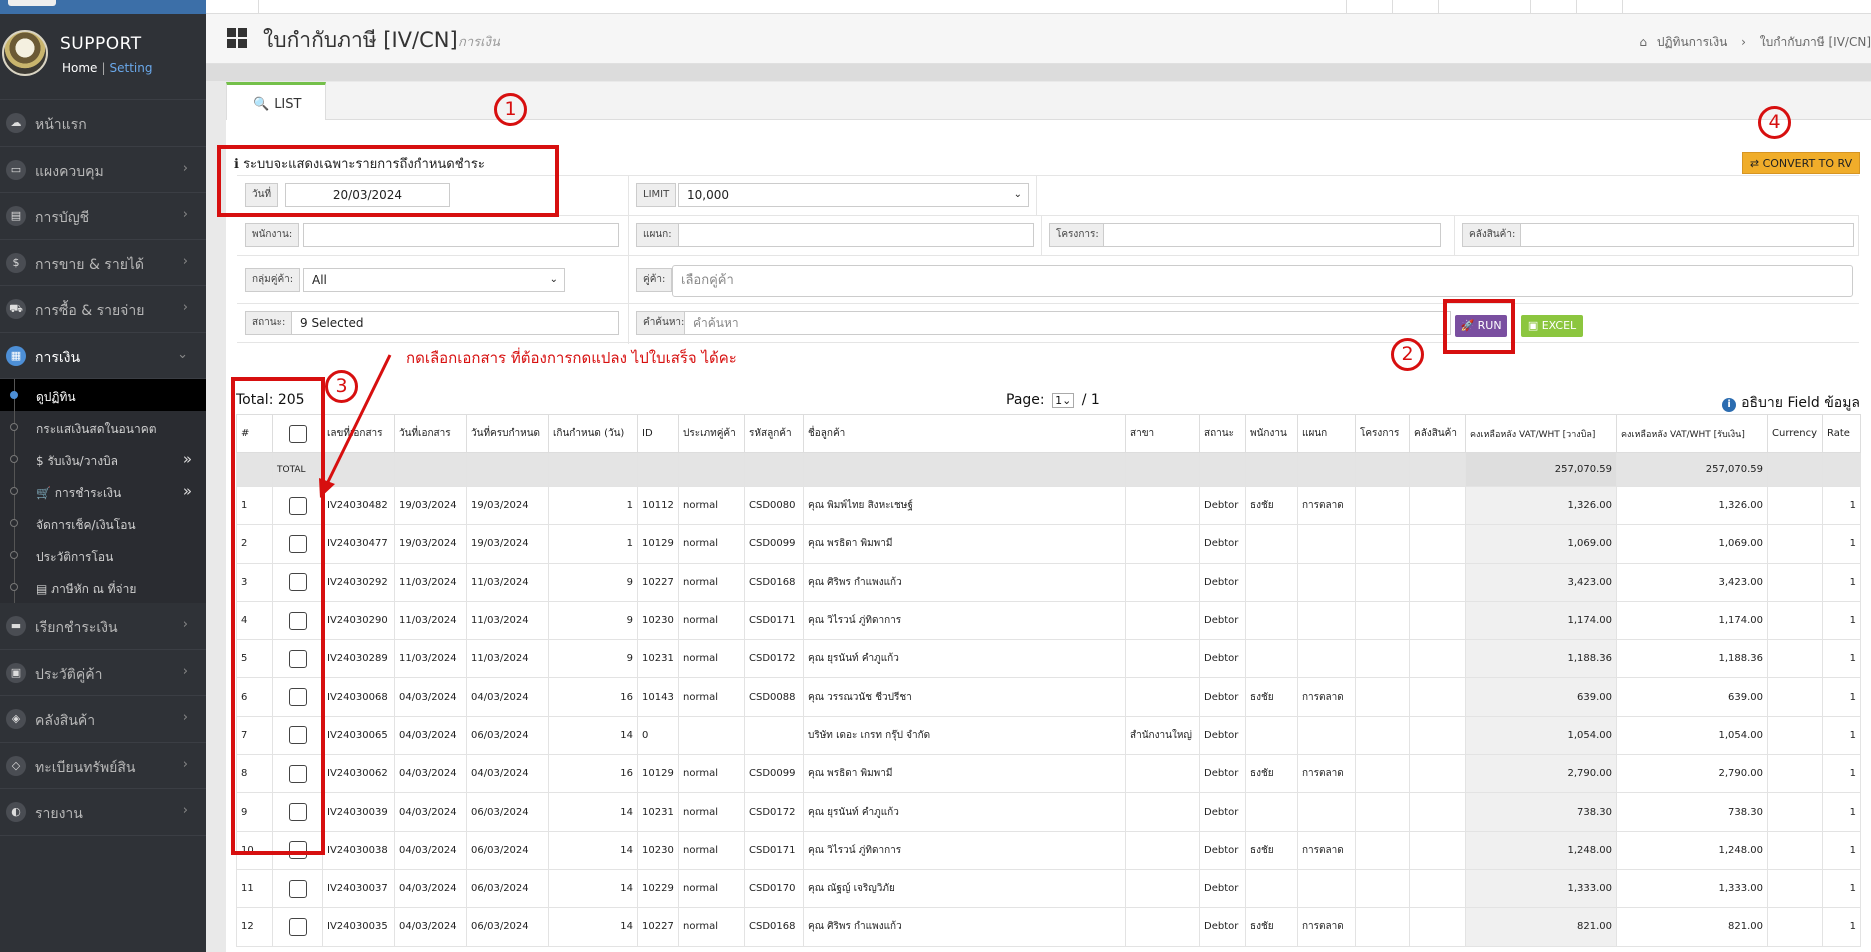  Describe the element at coordinates (434, 280) in the screenshot. I see `group-select: All ⌄` at that location.